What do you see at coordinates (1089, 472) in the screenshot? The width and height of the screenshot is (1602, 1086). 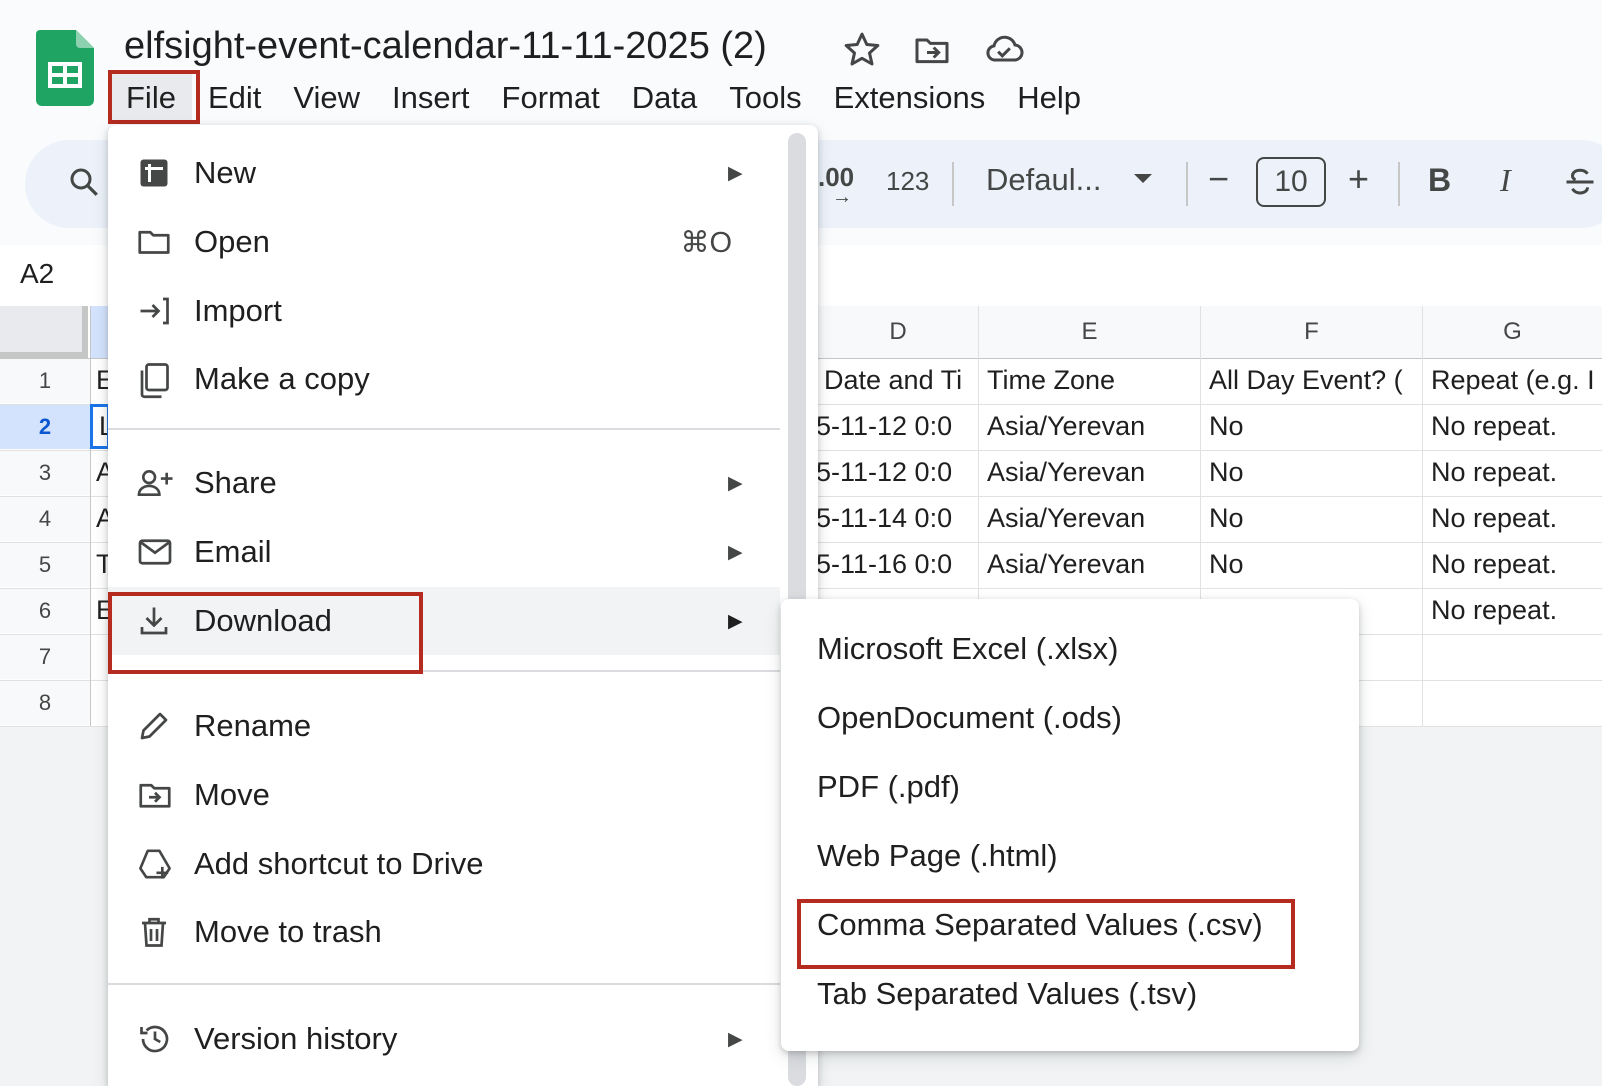 I see `cell-e3: Asia/Yerevan` at bounding box center [1089, 472].